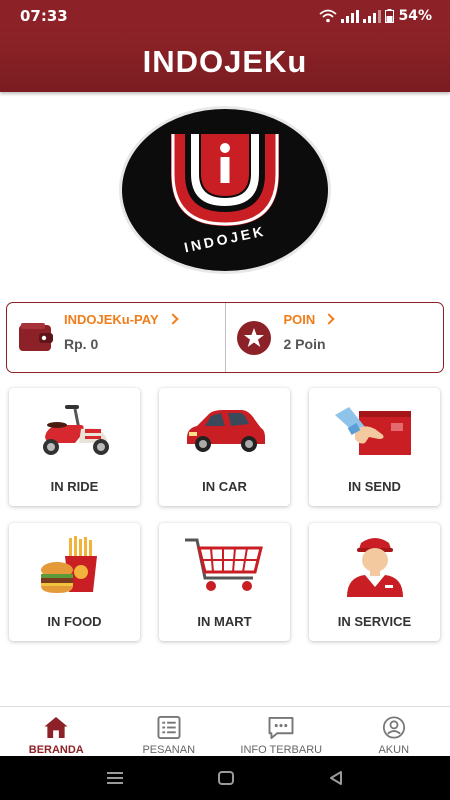 This screenshot has height=800, width=450. I want to click on nav-item-info-terbaru: INFO TERBARU, so click(281, 731).